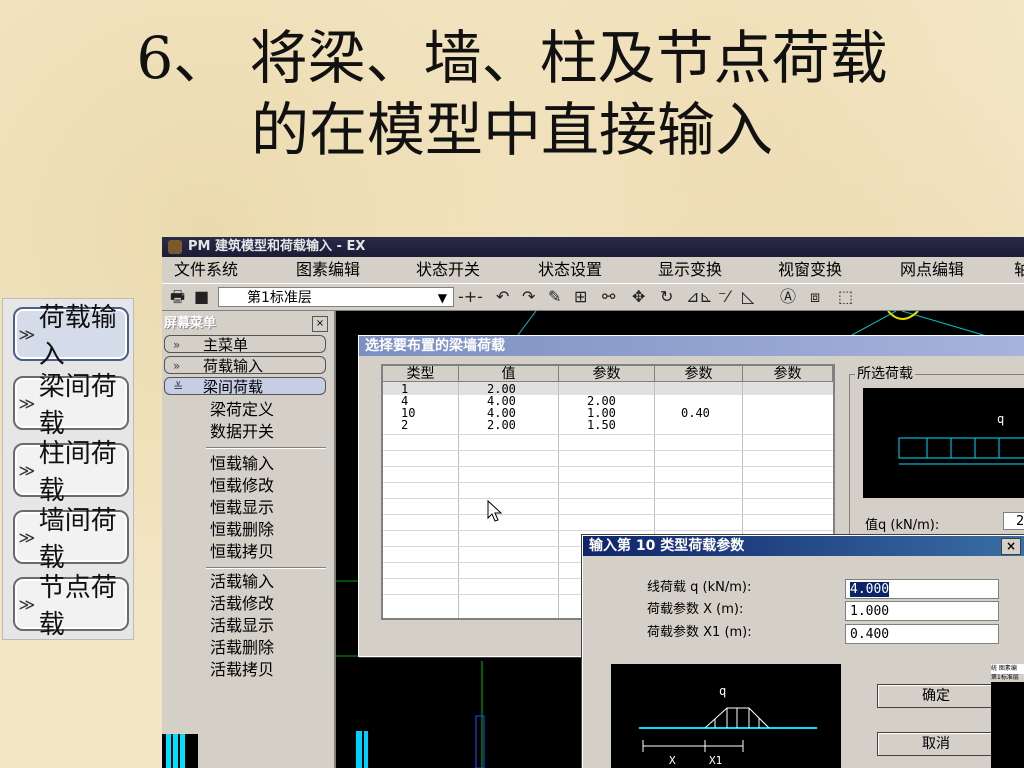 This screenshot has height=768, width=1024. I want to click on param-x-label: 荷载参数 X (m):, so click(695, 609).